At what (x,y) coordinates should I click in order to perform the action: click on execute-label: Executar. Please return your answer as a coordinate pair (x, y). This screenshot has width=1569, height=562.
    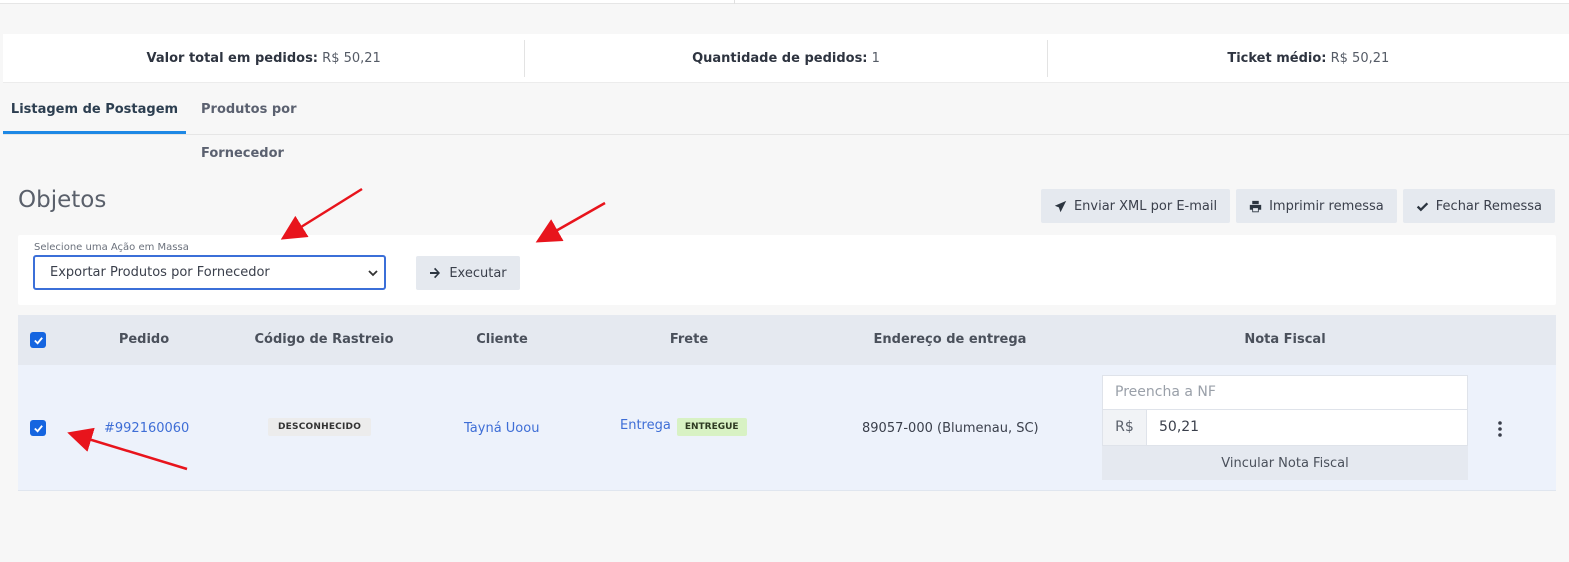
    Looking at the image, I should click on (478, 273).